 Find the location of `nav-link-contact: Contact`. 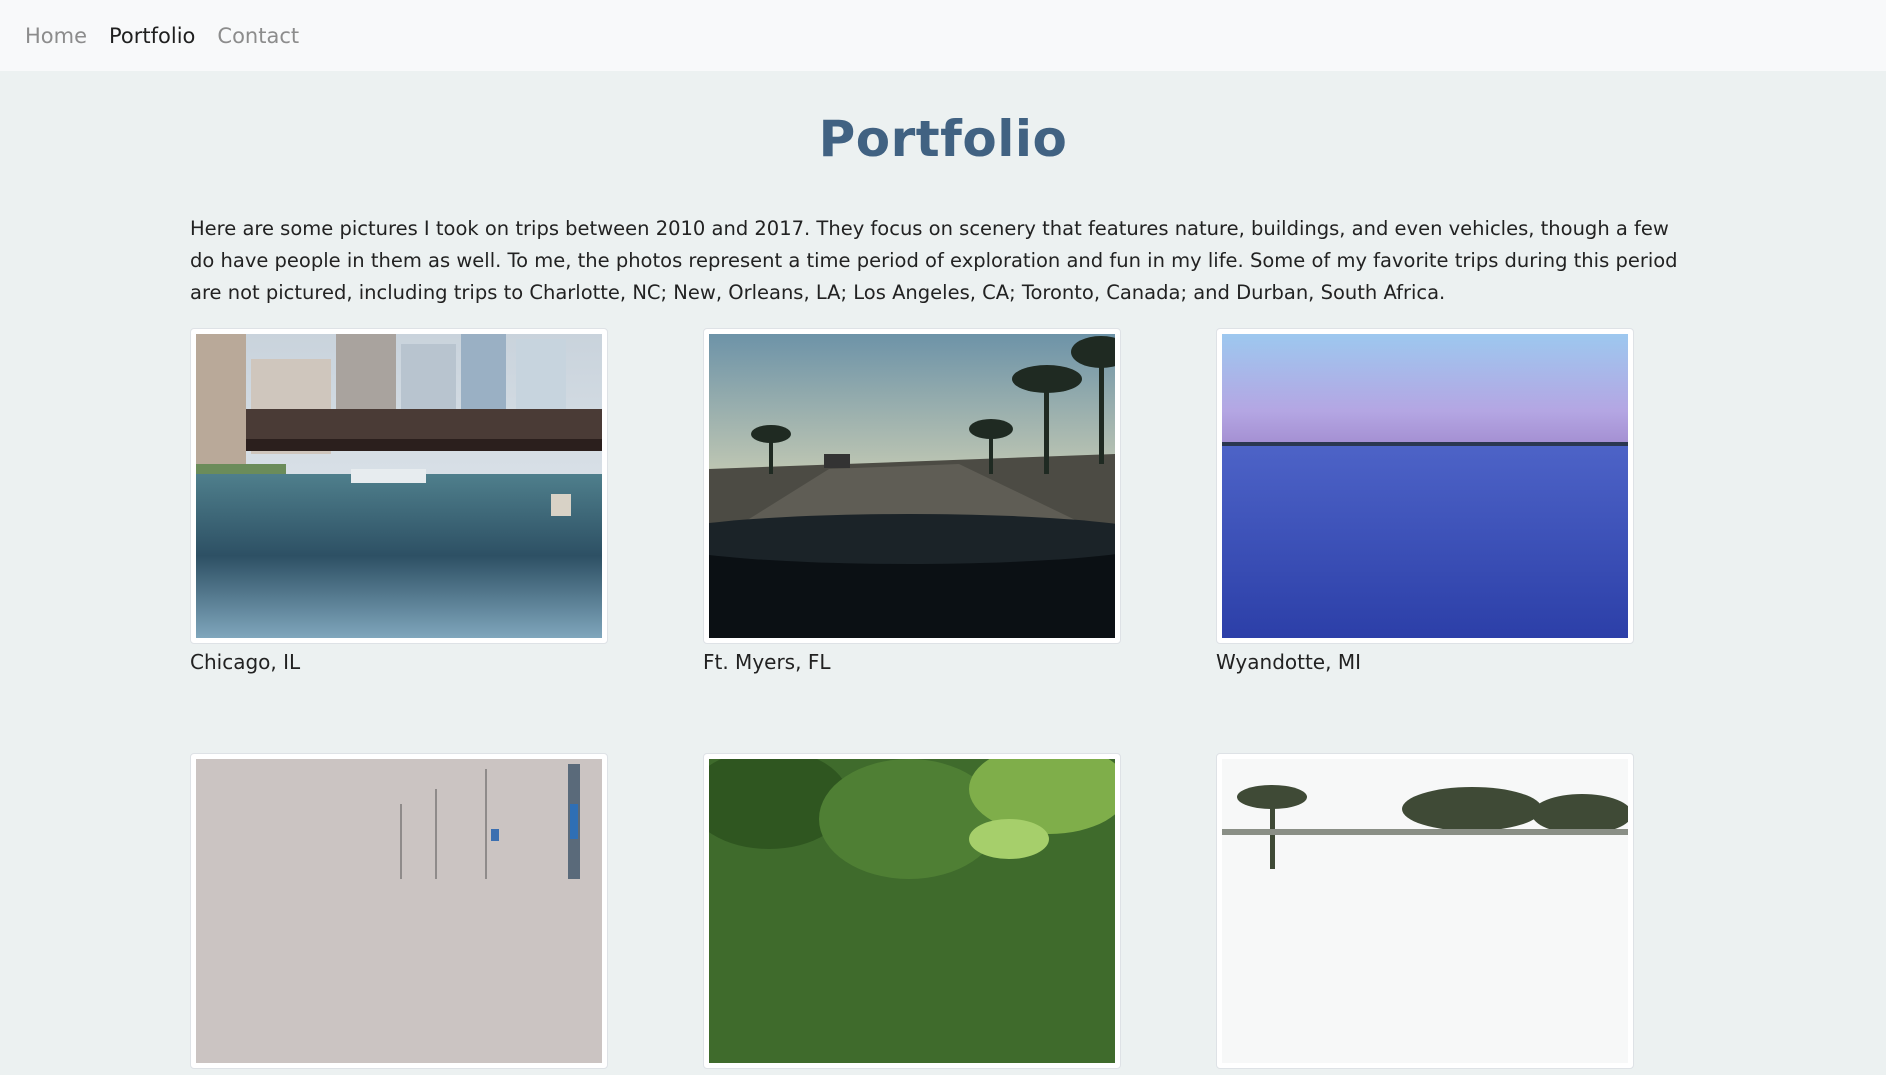

nav-link-contact: Contact is located at coordinates (258, 36).